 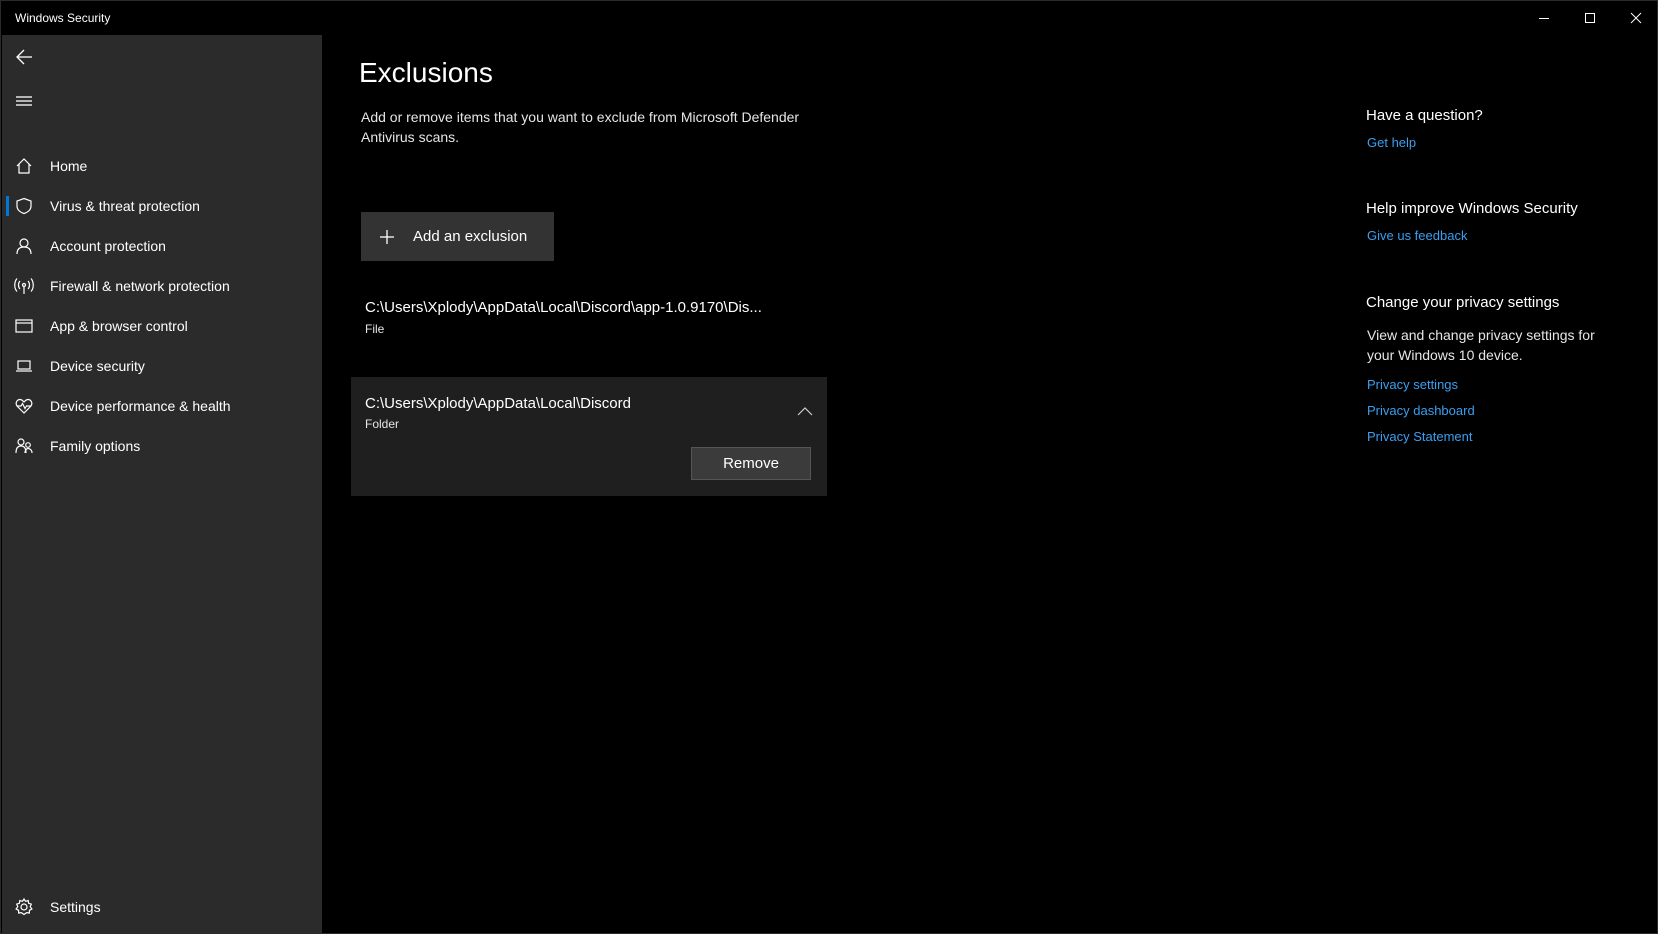 I want to click on exclusion-path: C:\Users\Xplody\AppData\Local\Discord, so click(x=498, y=403).